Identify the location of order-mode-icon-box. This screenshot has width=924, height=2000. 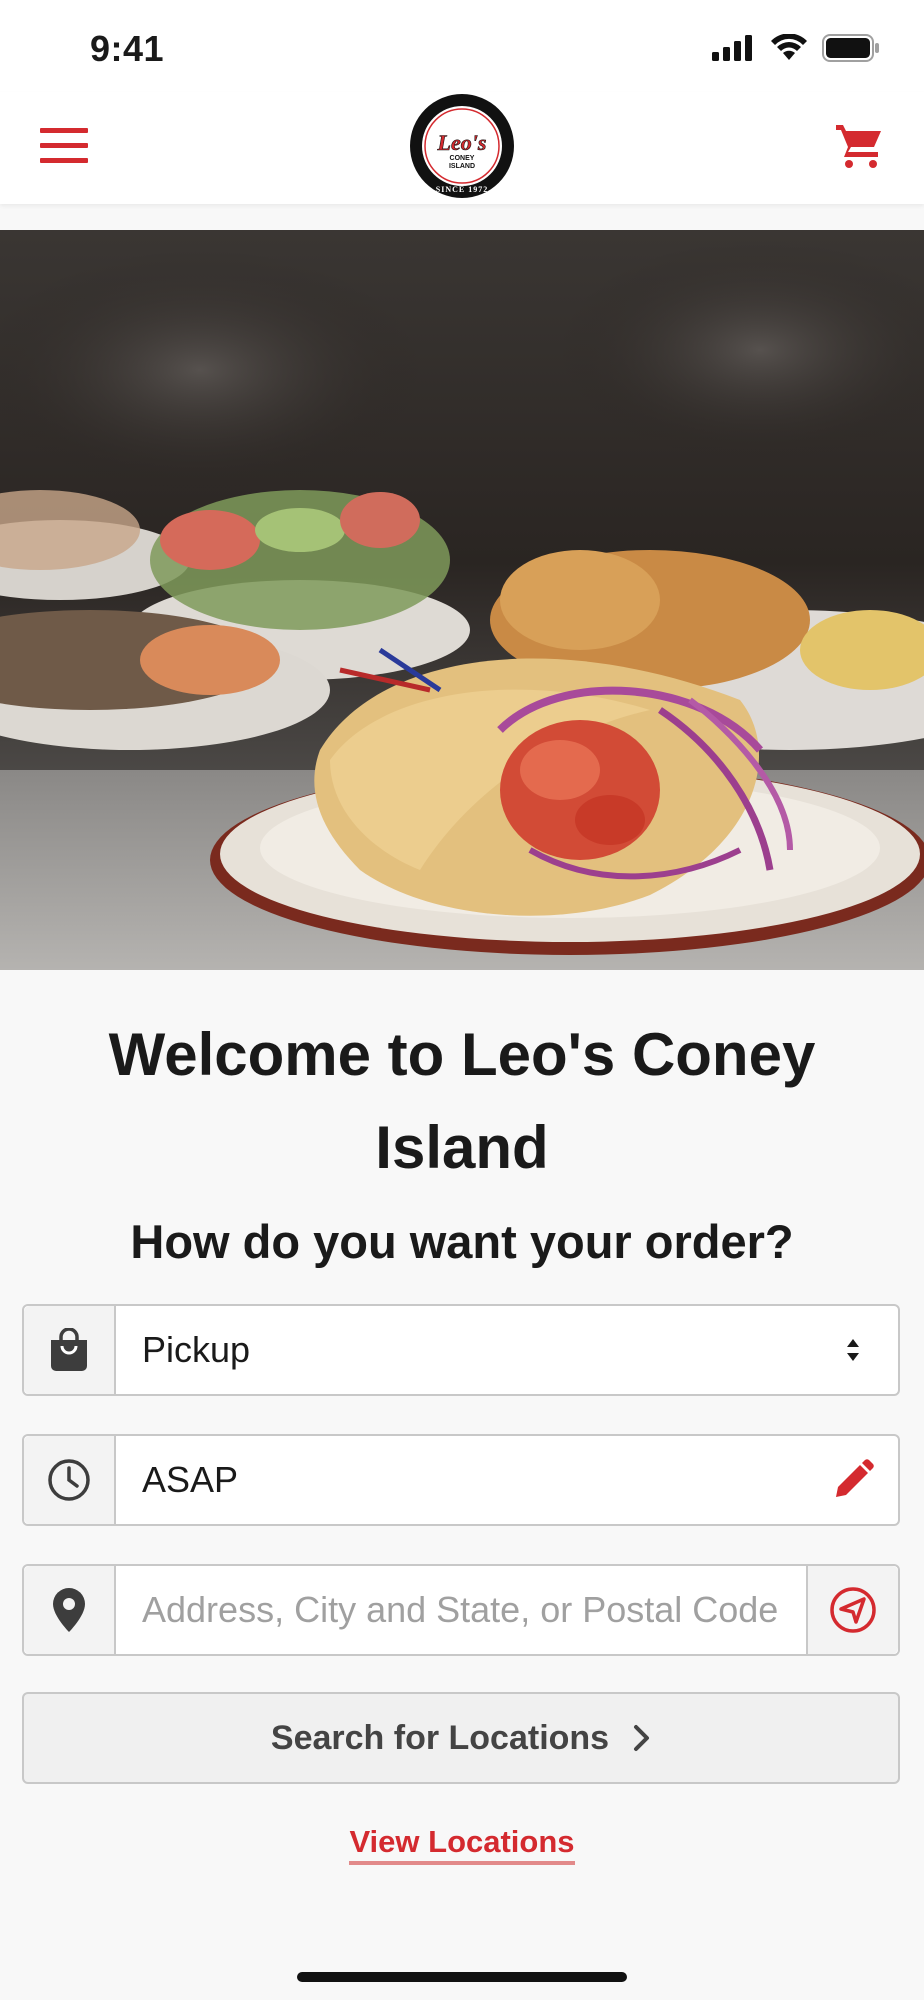
(70, 1350).